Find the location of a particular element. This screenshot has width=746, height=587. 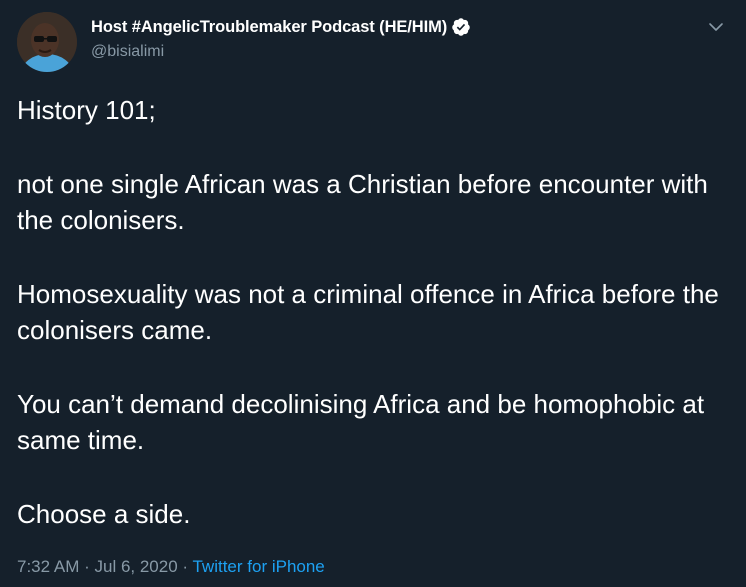

chevron-down-icon is located at coordinates (716, 27).